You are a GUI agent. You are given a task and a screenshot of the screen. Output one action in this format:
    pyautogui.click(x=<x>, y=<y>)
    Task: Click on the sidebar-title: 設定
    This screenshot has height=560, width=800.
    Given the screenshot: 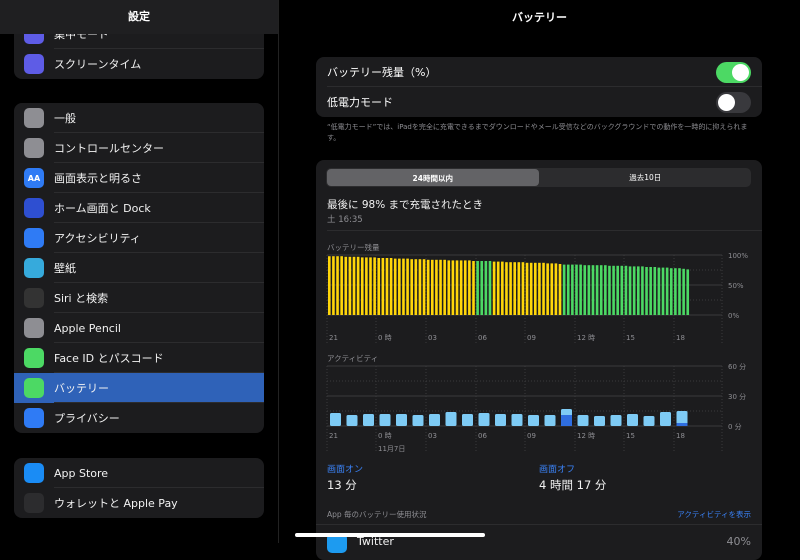 What is the action you would take?
    pyautogui.click(x=139, y=17)
    